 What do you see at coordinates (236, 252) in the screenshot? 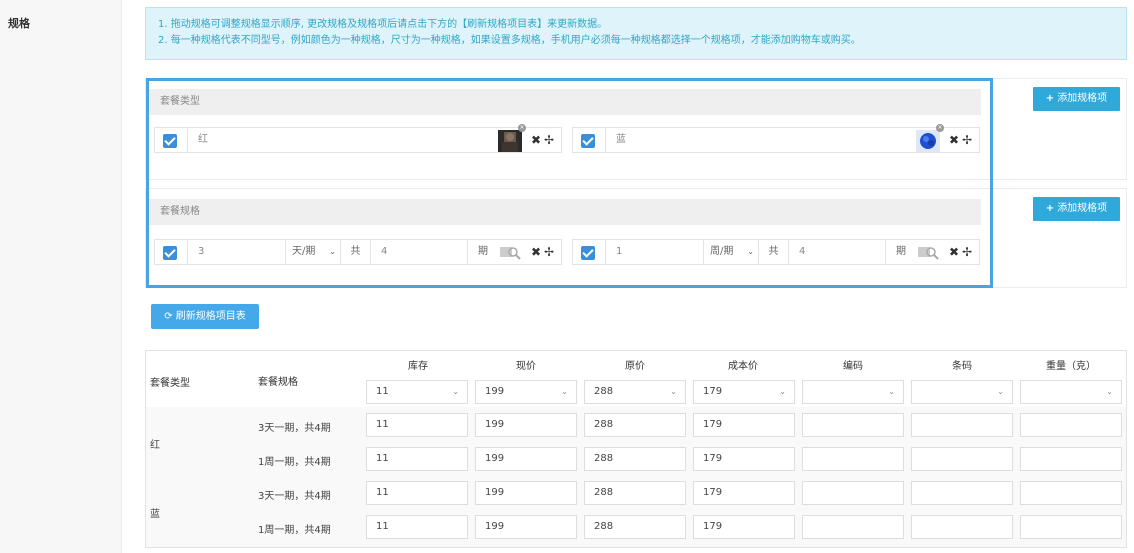
I see `period-value-input: 3` at bounding box center [236, 252].